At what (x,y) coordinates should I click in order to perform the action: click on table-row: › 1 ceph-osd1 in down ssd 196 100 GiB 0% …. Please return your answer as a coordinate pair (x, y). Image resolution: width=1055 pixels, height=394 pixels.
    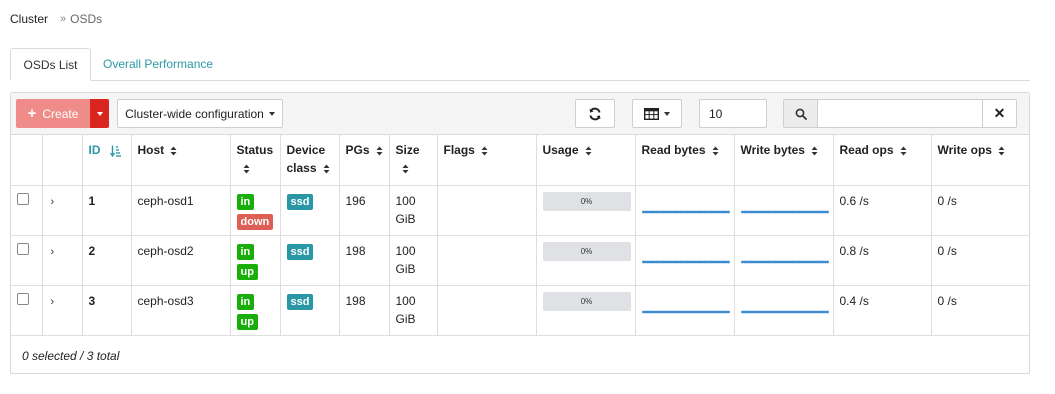
    Looking at the image, I should click on (520, 210).